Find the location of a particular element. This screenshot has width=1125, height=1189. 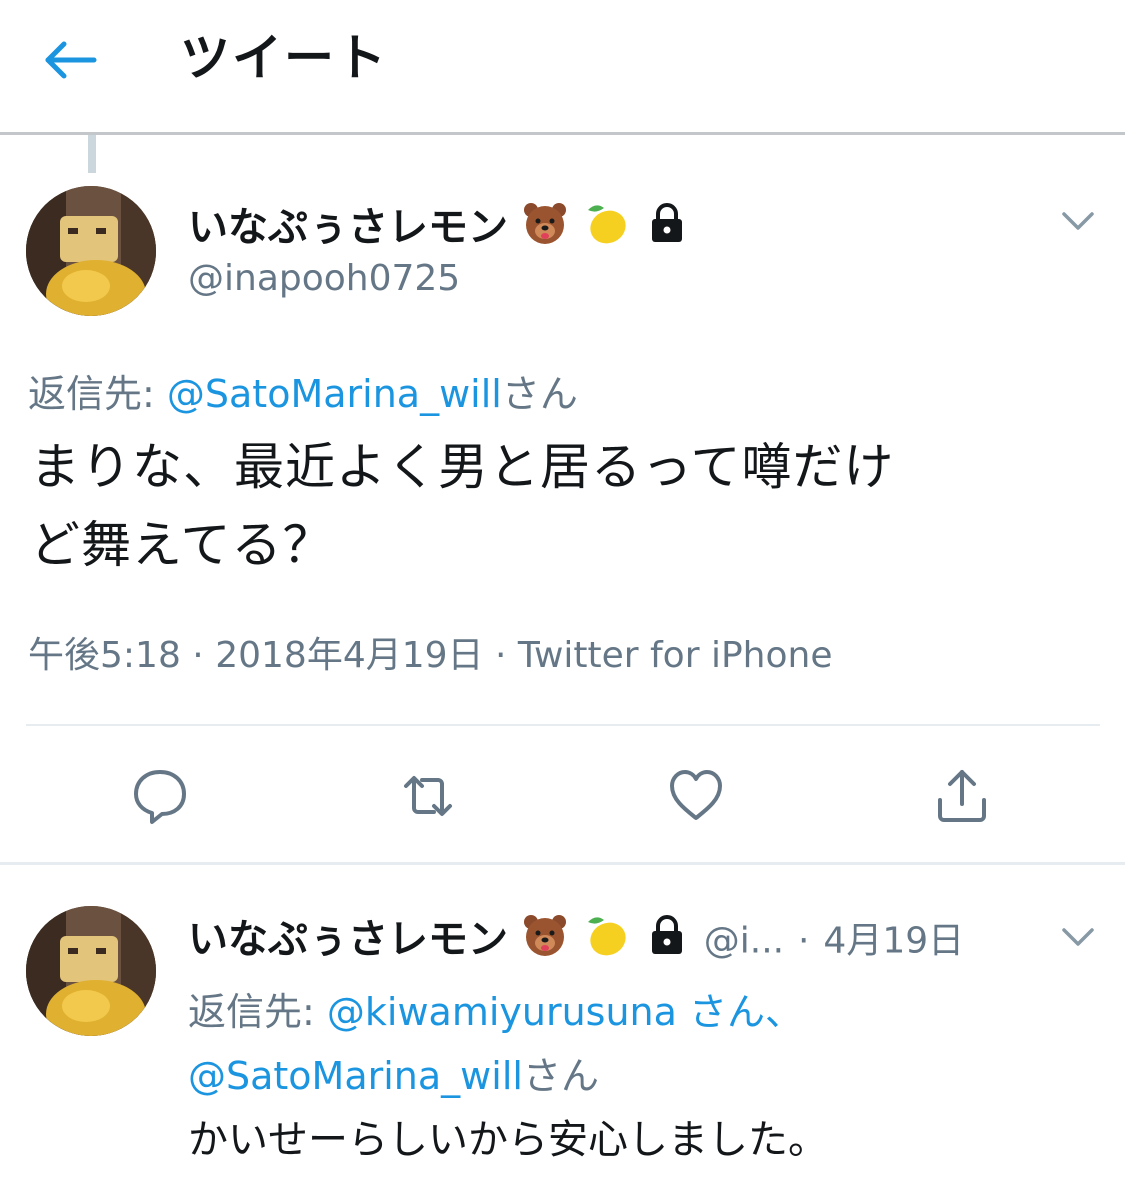

reply-icon is located at coordinates (160, 797).